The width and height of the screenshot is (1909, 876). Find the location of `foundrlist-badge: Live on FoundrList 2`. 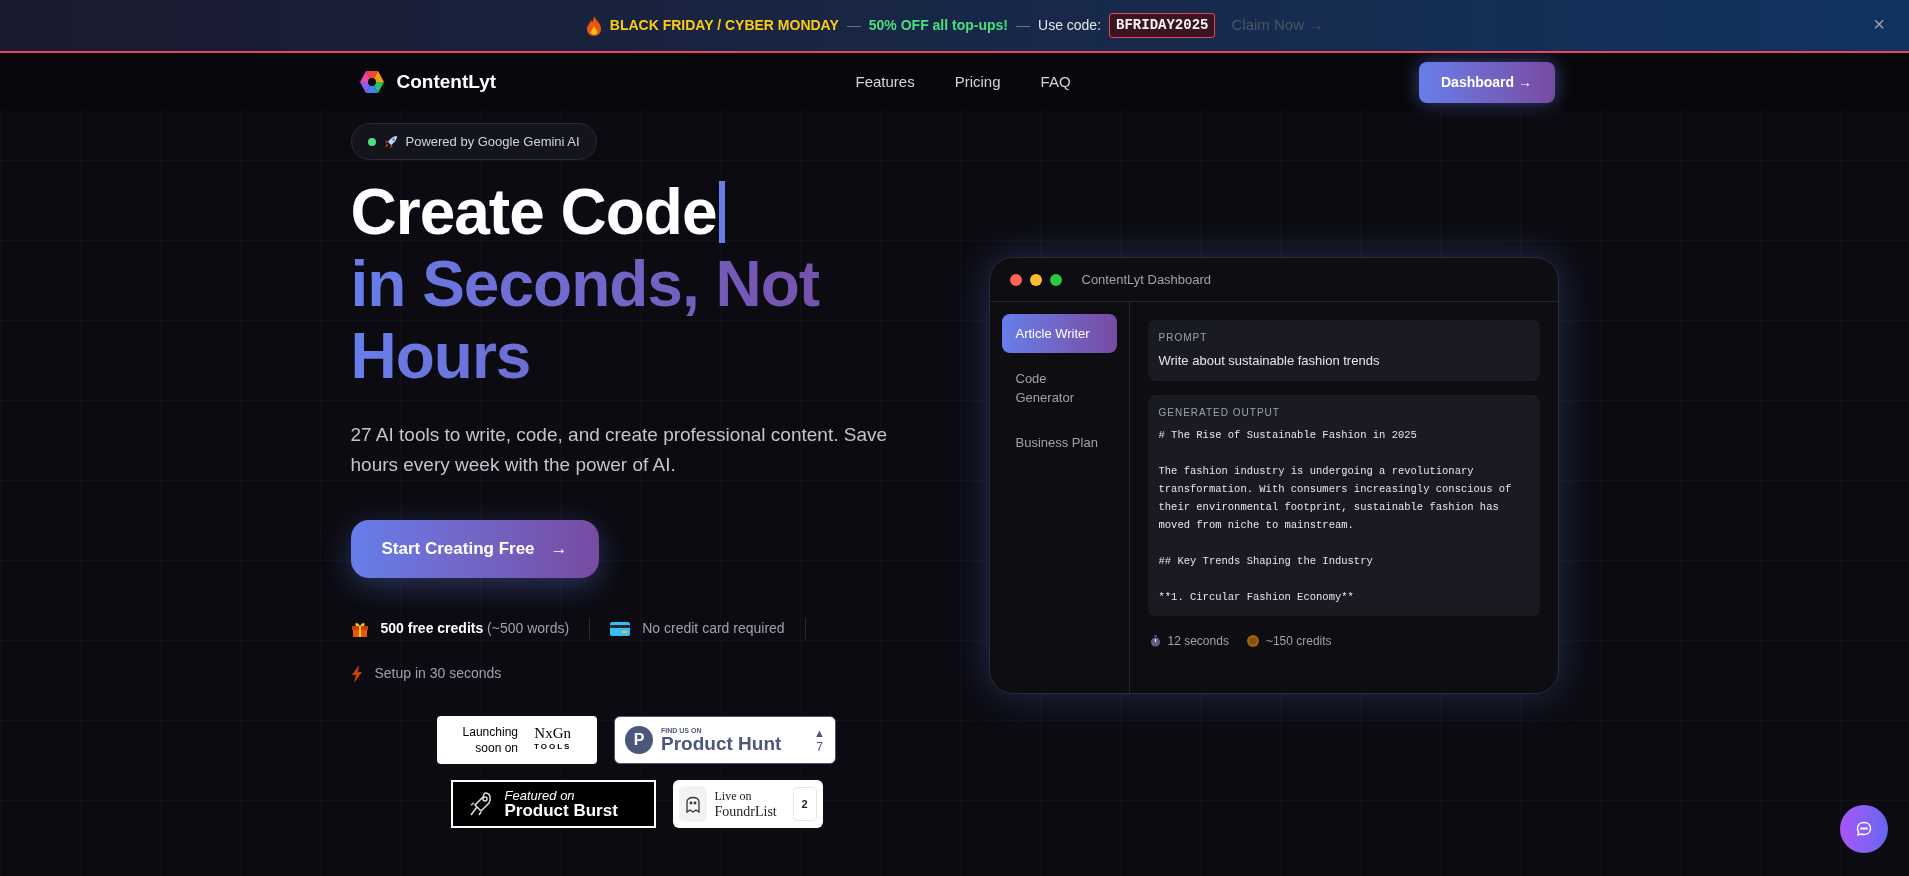

foundrlist-badge: Live on FoundrList 2 is located at coordinates (747, 804).